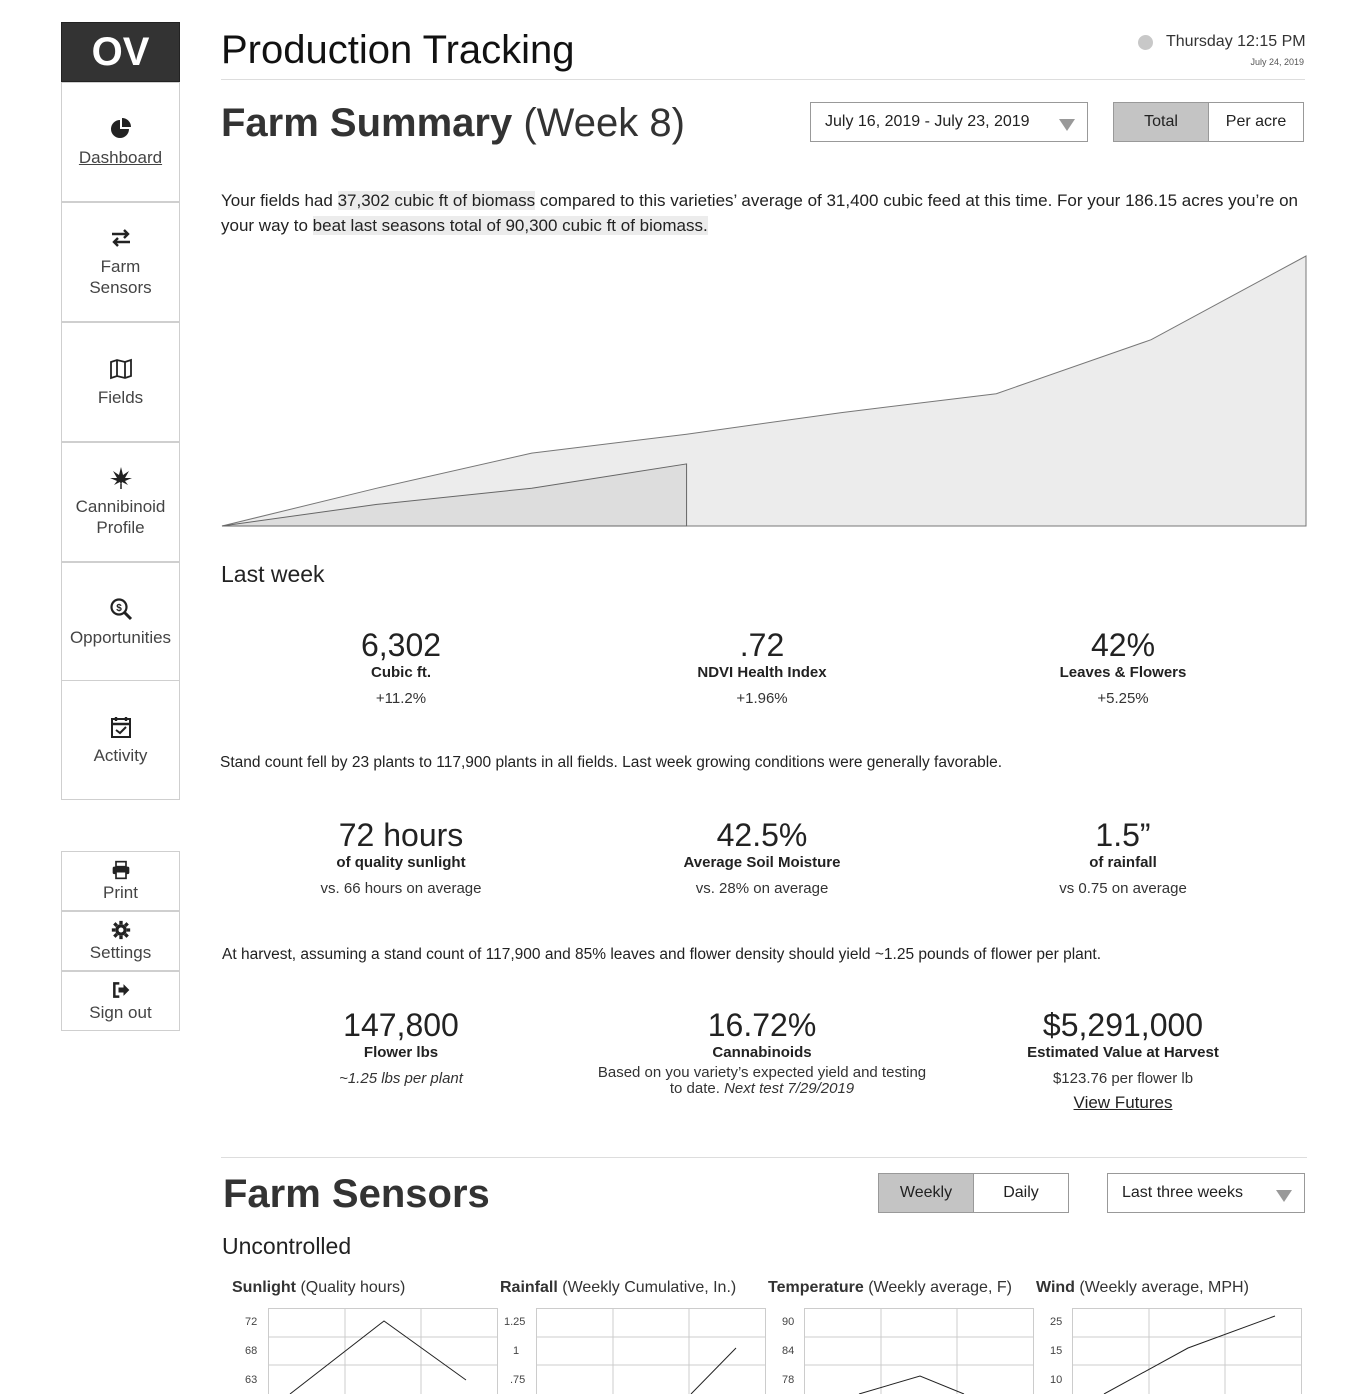  I want to click on sidebar-item-label: Dashboard, so click(120, 157).